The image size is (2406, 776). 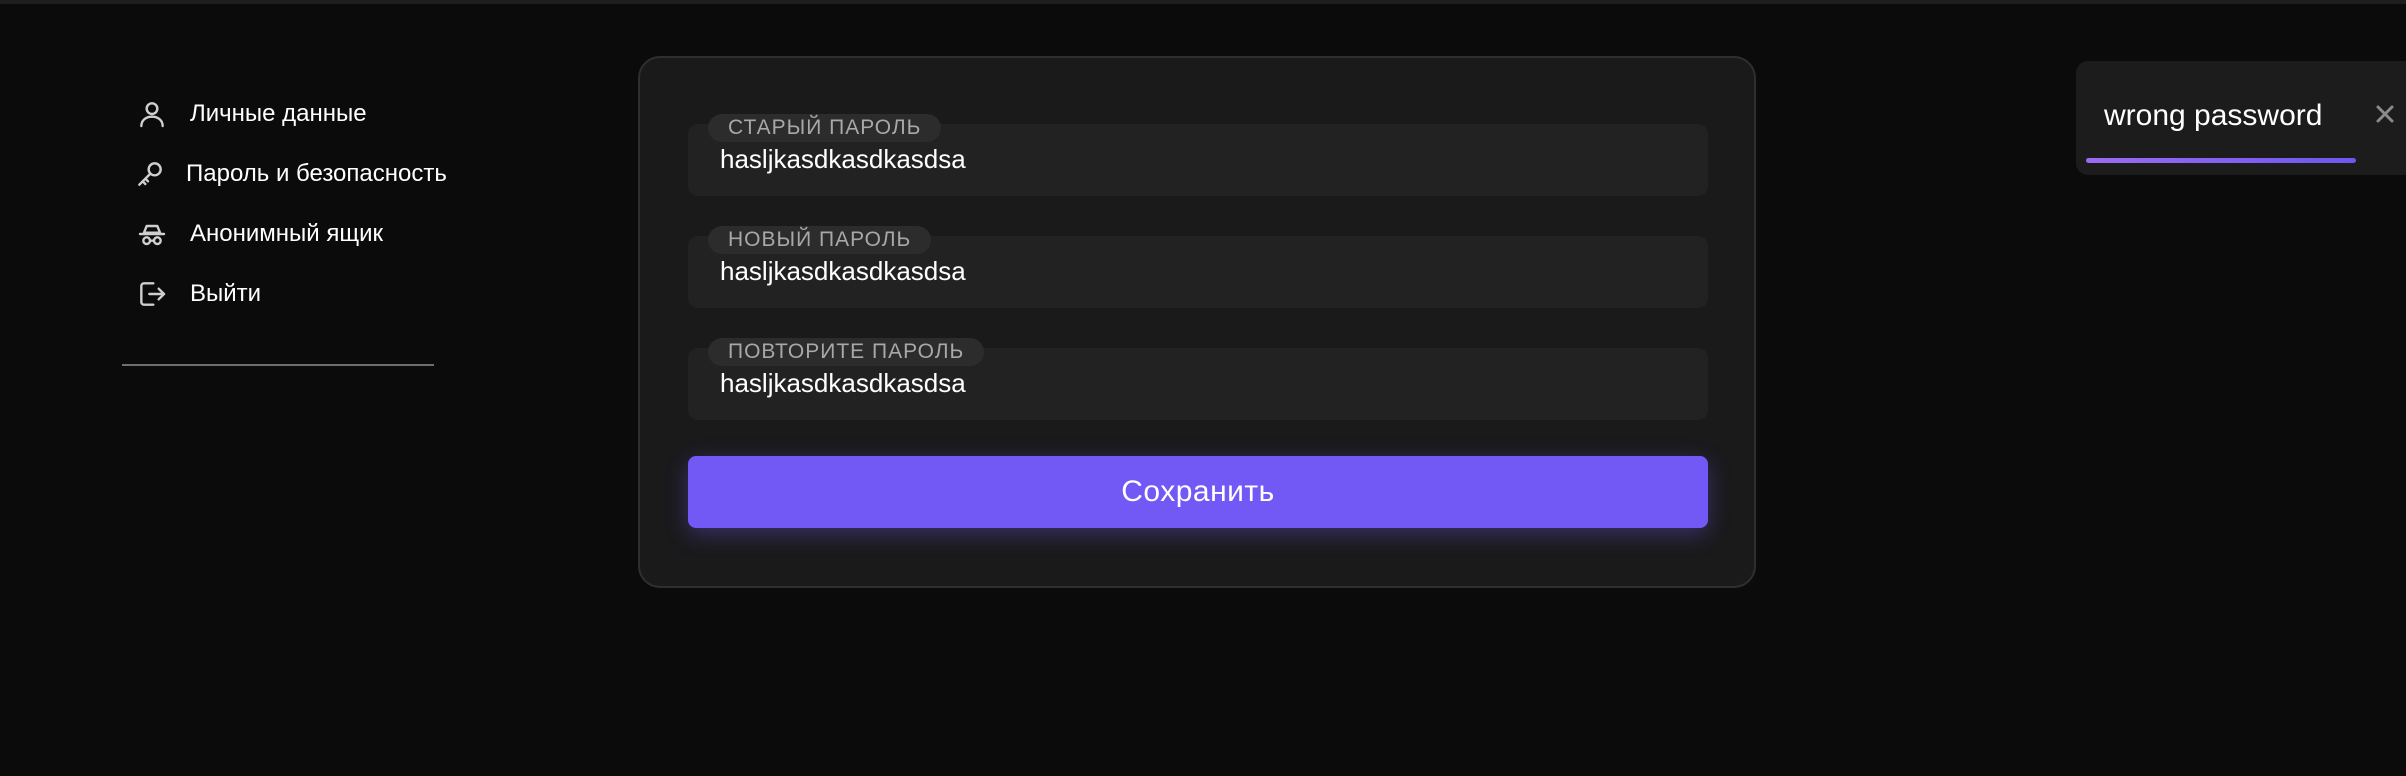 I want to click on error-toast: wrong password, so click(x=2241, y=118).